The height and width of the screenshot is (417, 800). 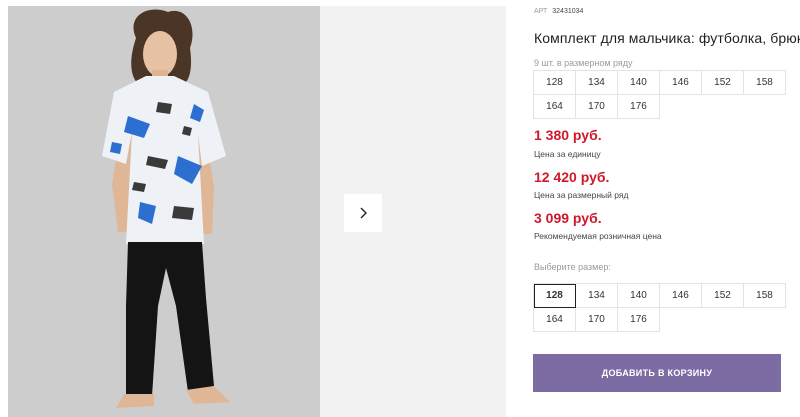 What do you see at coordinates (657, 373) in the screenshot?
I see `add-to-cart-button: ДОБАВИТЬ В КОРЗИНУ` at bounding box center [657, 373].